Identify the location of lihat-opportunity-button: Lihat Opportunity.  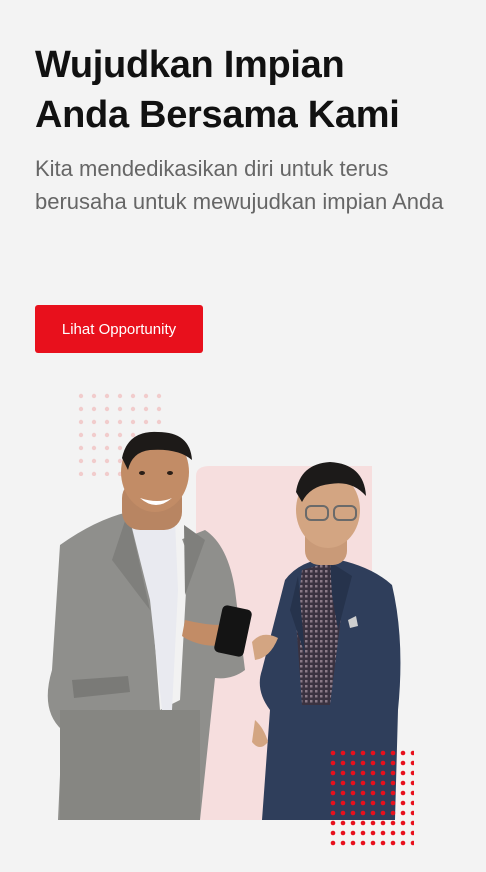
(119, 329).